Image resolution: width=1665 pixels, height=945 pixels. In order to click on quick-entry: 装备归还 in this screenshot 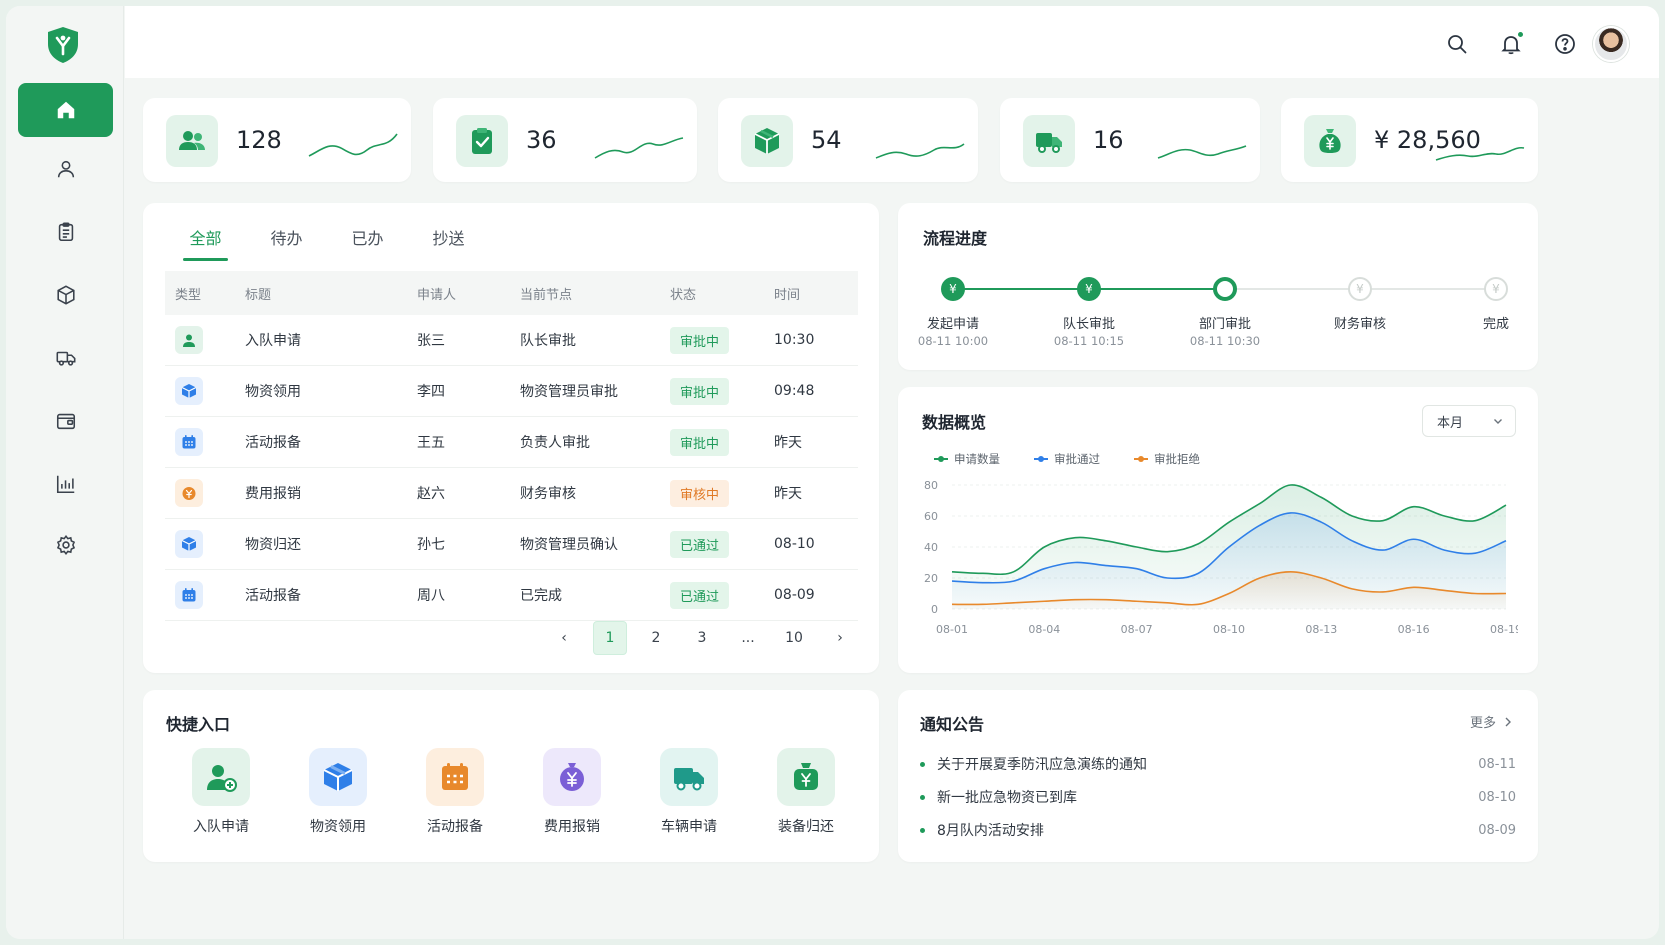, I will do `click(806, 792)`.